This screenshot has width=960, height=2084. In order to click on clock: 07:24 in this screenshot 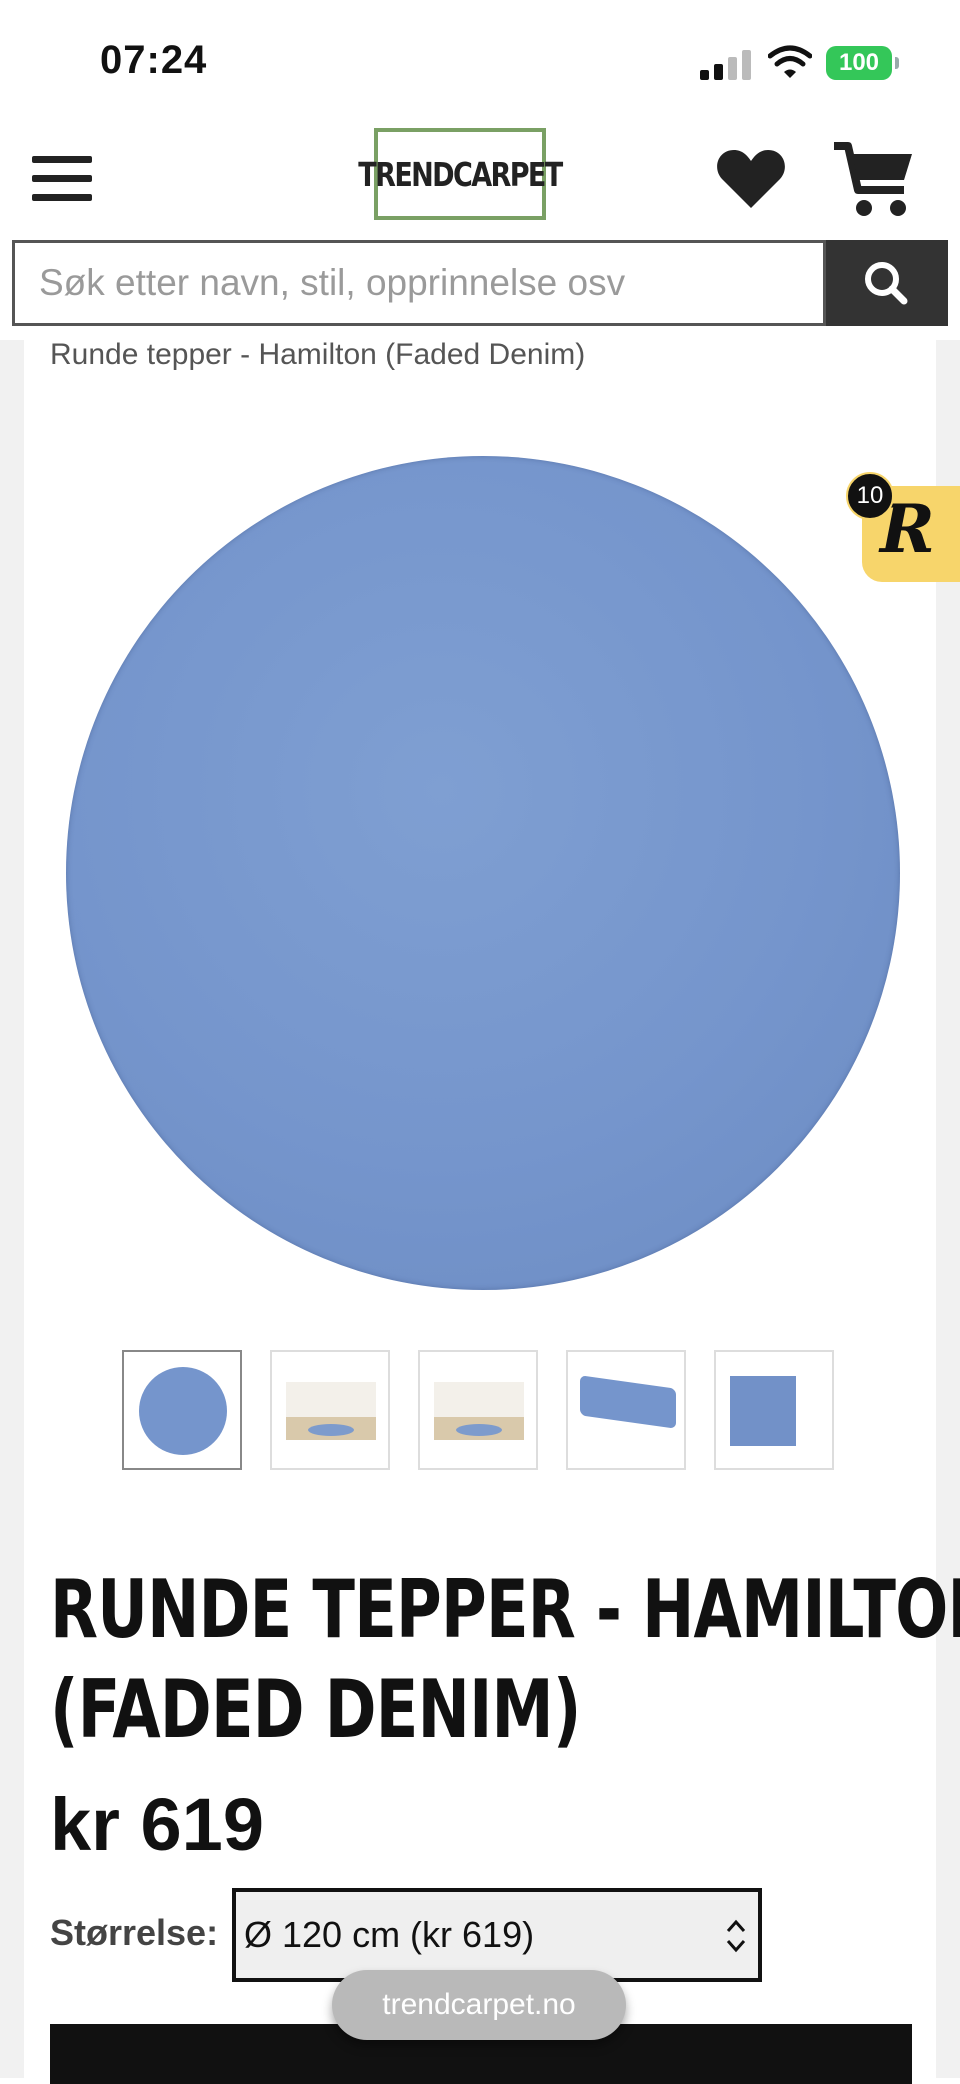, I will do `click(154, 60)`.